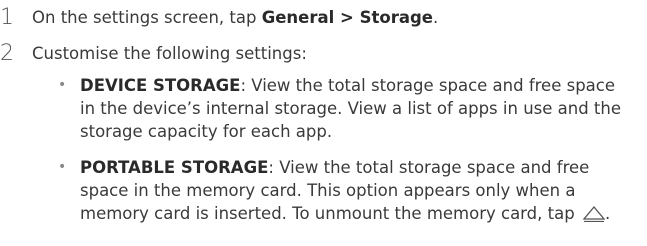 The image size is (647, 246). I want to click on step-text: Customise the following settings:, so click(169, 53).